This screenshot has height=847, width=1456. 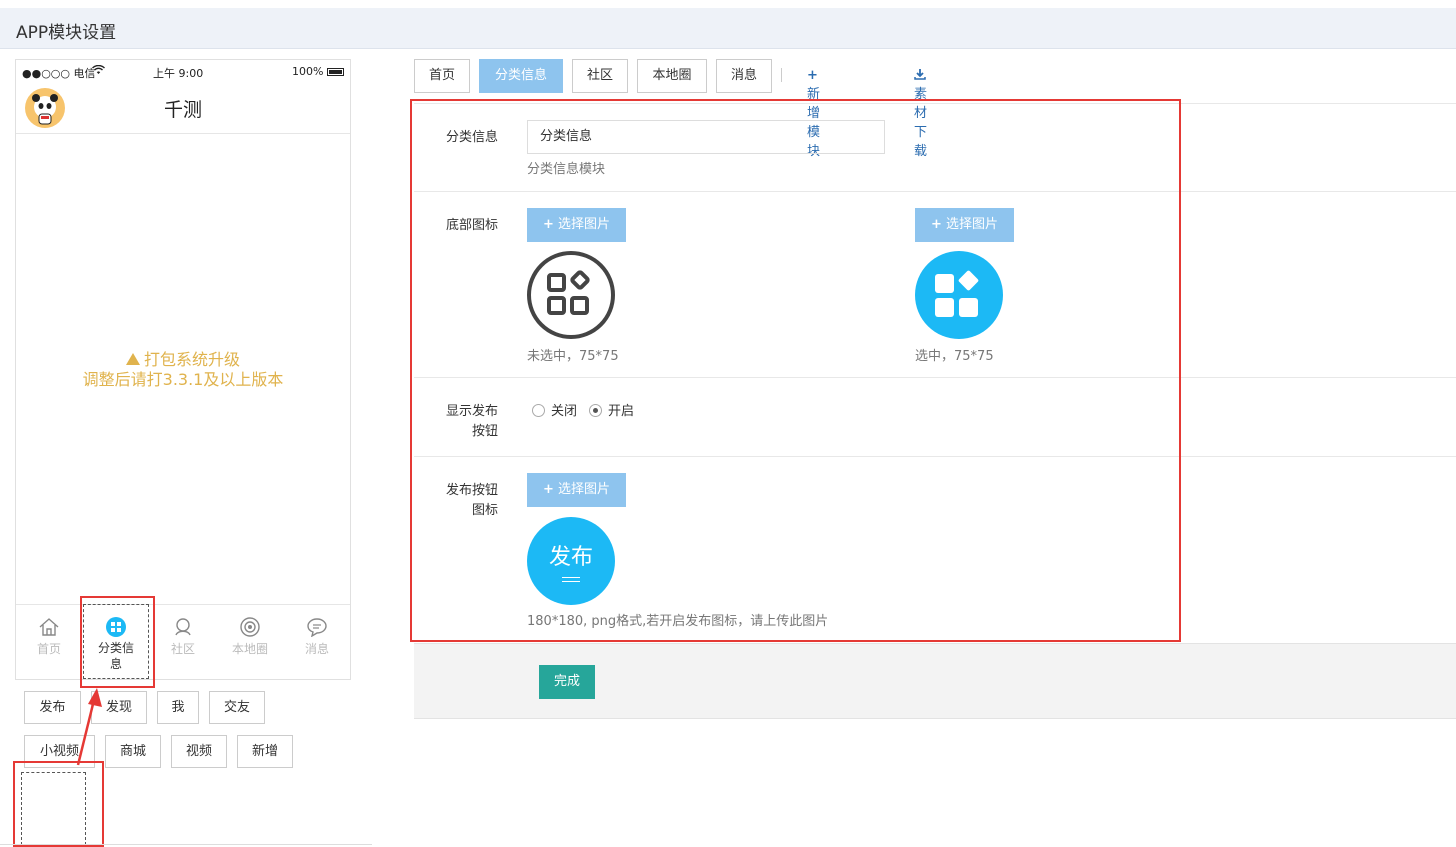 I want to click on phone-tab-message: 消息, so click(x=317, y=637).